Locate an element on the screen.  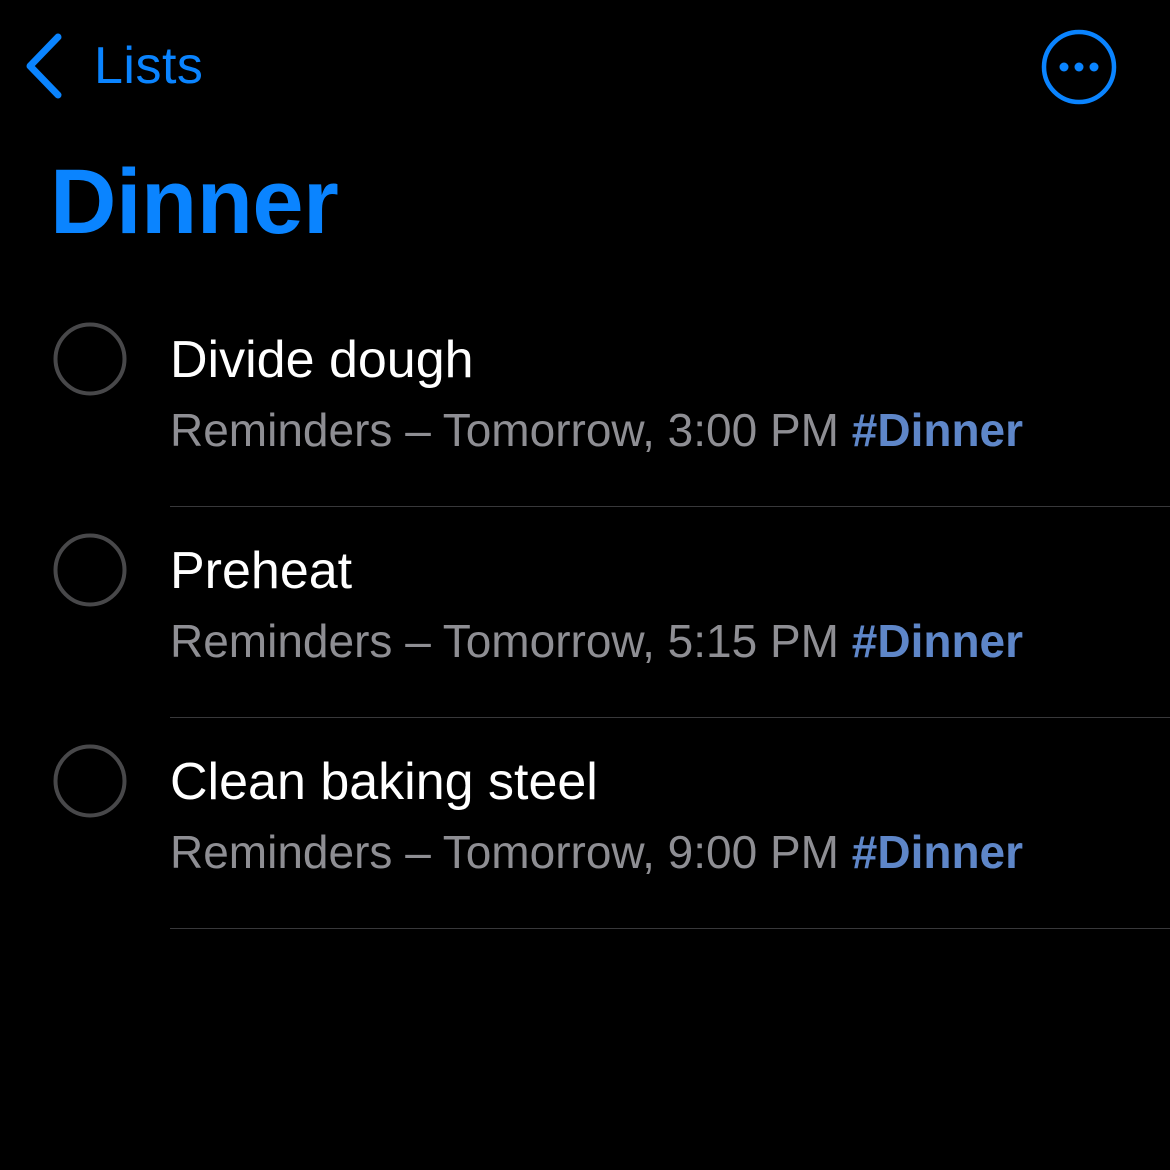
more-options-button is located at coordinates (1079, 67).